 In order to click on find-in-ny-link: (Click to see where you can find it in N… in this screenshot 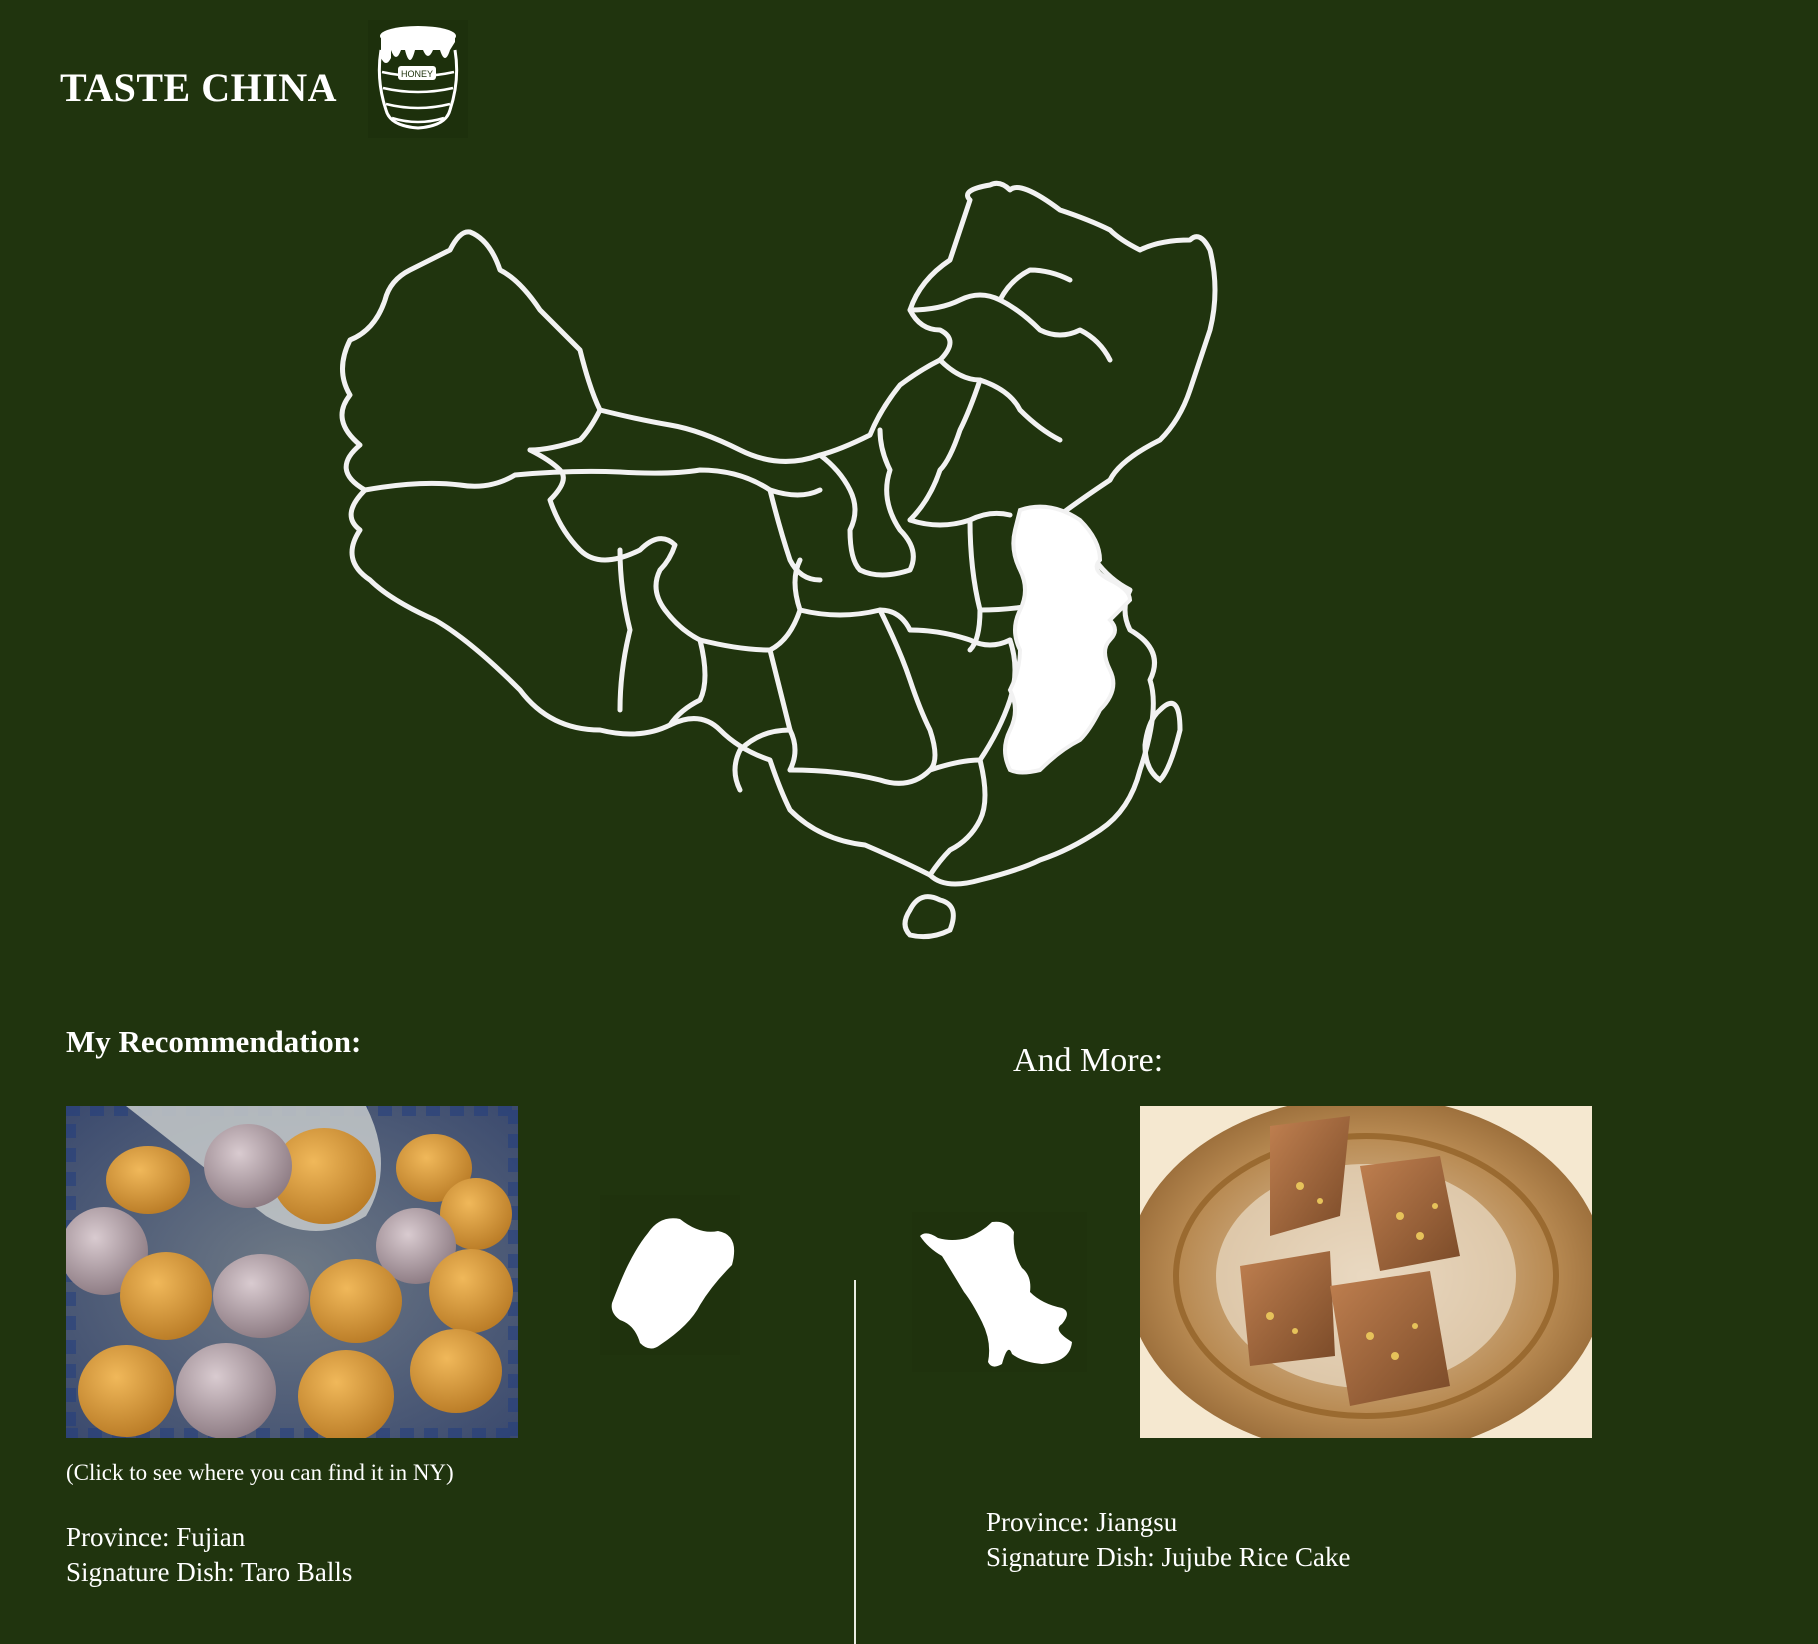, I will do `click(260, 1473)`.